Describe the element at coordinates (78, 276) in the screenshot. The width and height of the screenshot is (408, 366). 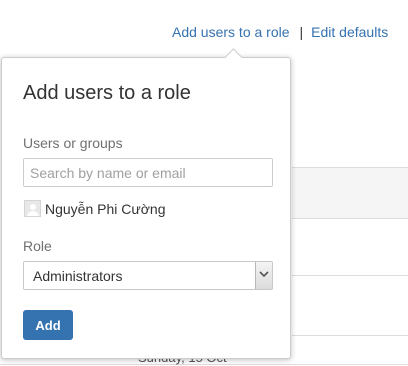
I see `role-select-value: Administrators` at that location.